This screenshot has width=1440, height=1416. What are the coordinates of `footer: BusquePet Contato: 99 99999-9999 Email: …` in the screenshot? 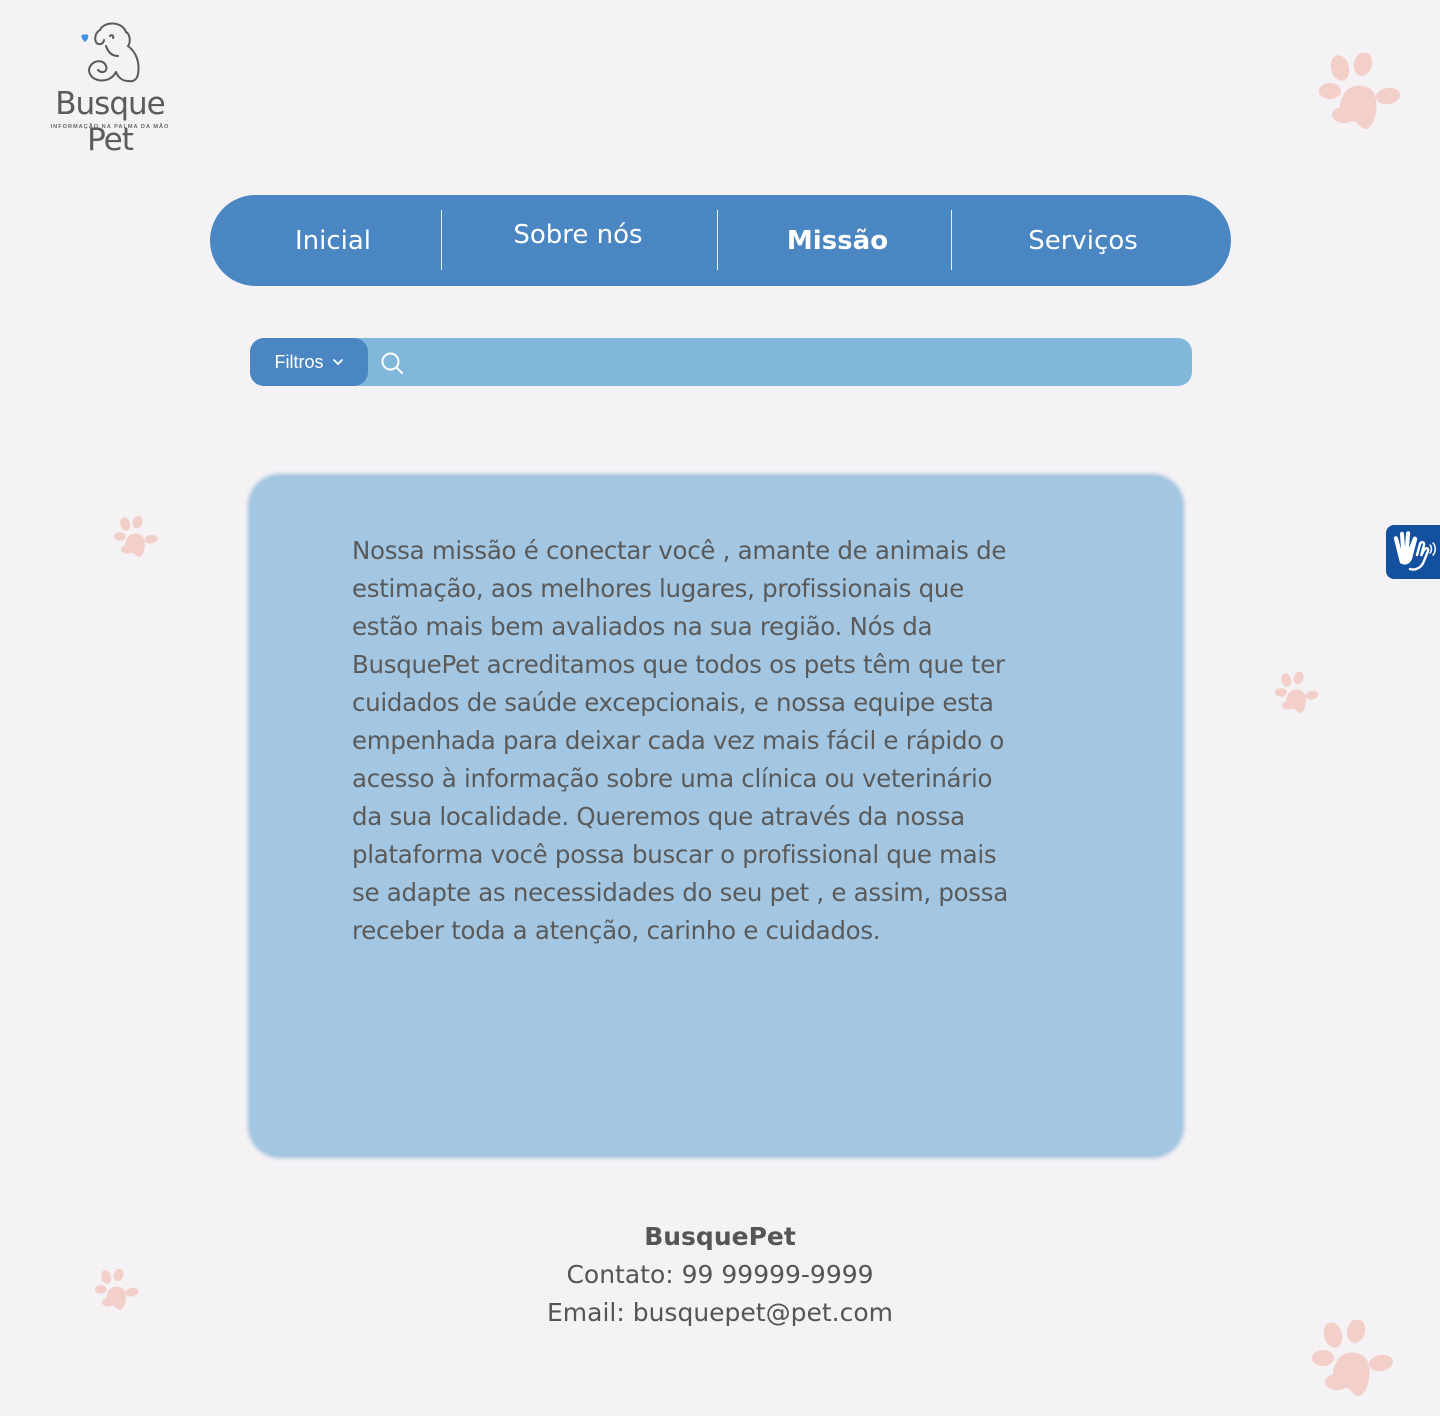 It's located at (720, 1275).